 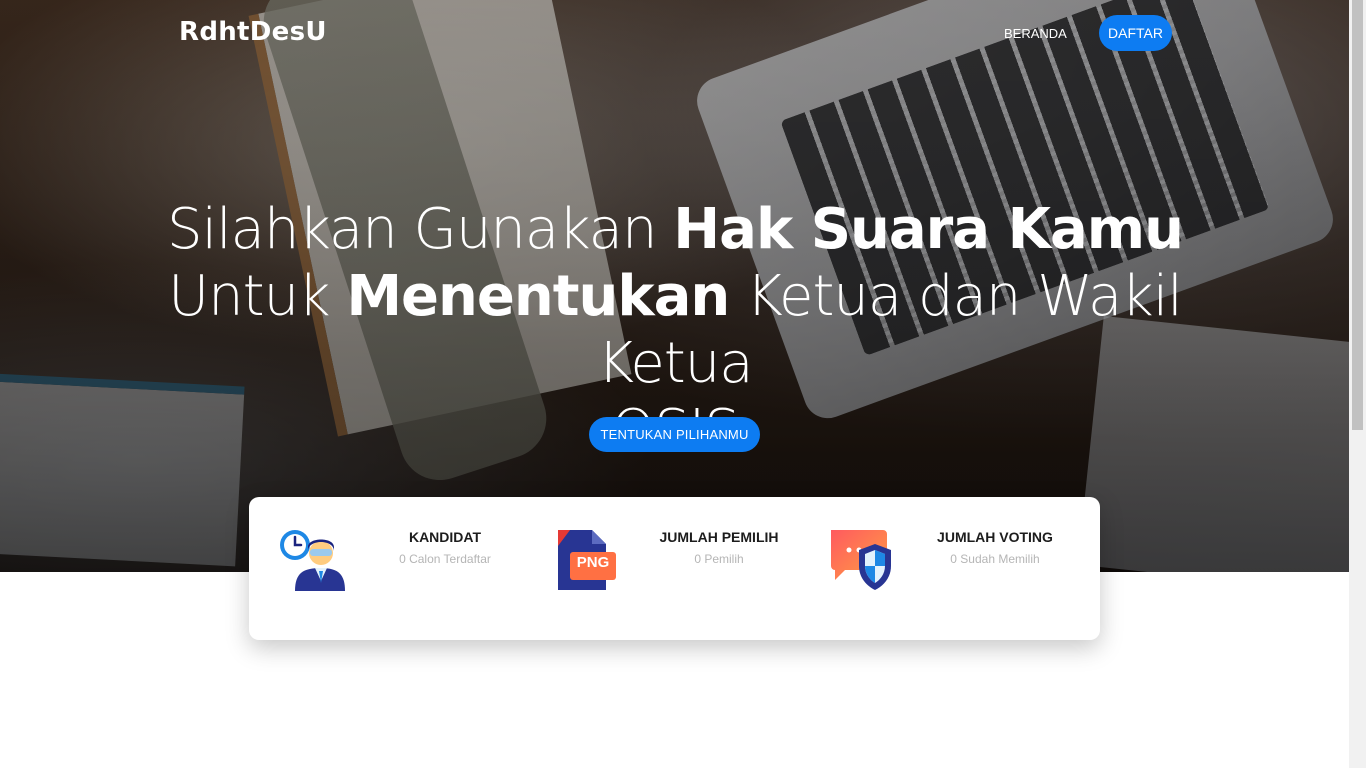 I want to click on headline-line1: Silahkan Gunakan Hak Suara Kamu, so click(x=675, y=229).